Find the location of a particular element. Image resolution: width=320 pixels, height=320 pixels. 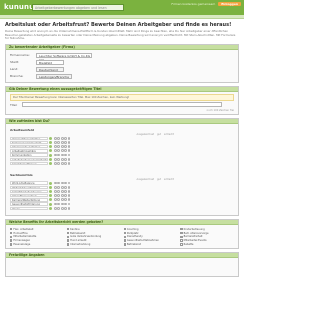

industry-select: Leistungen/Branche is located at coordinates (54, 76).